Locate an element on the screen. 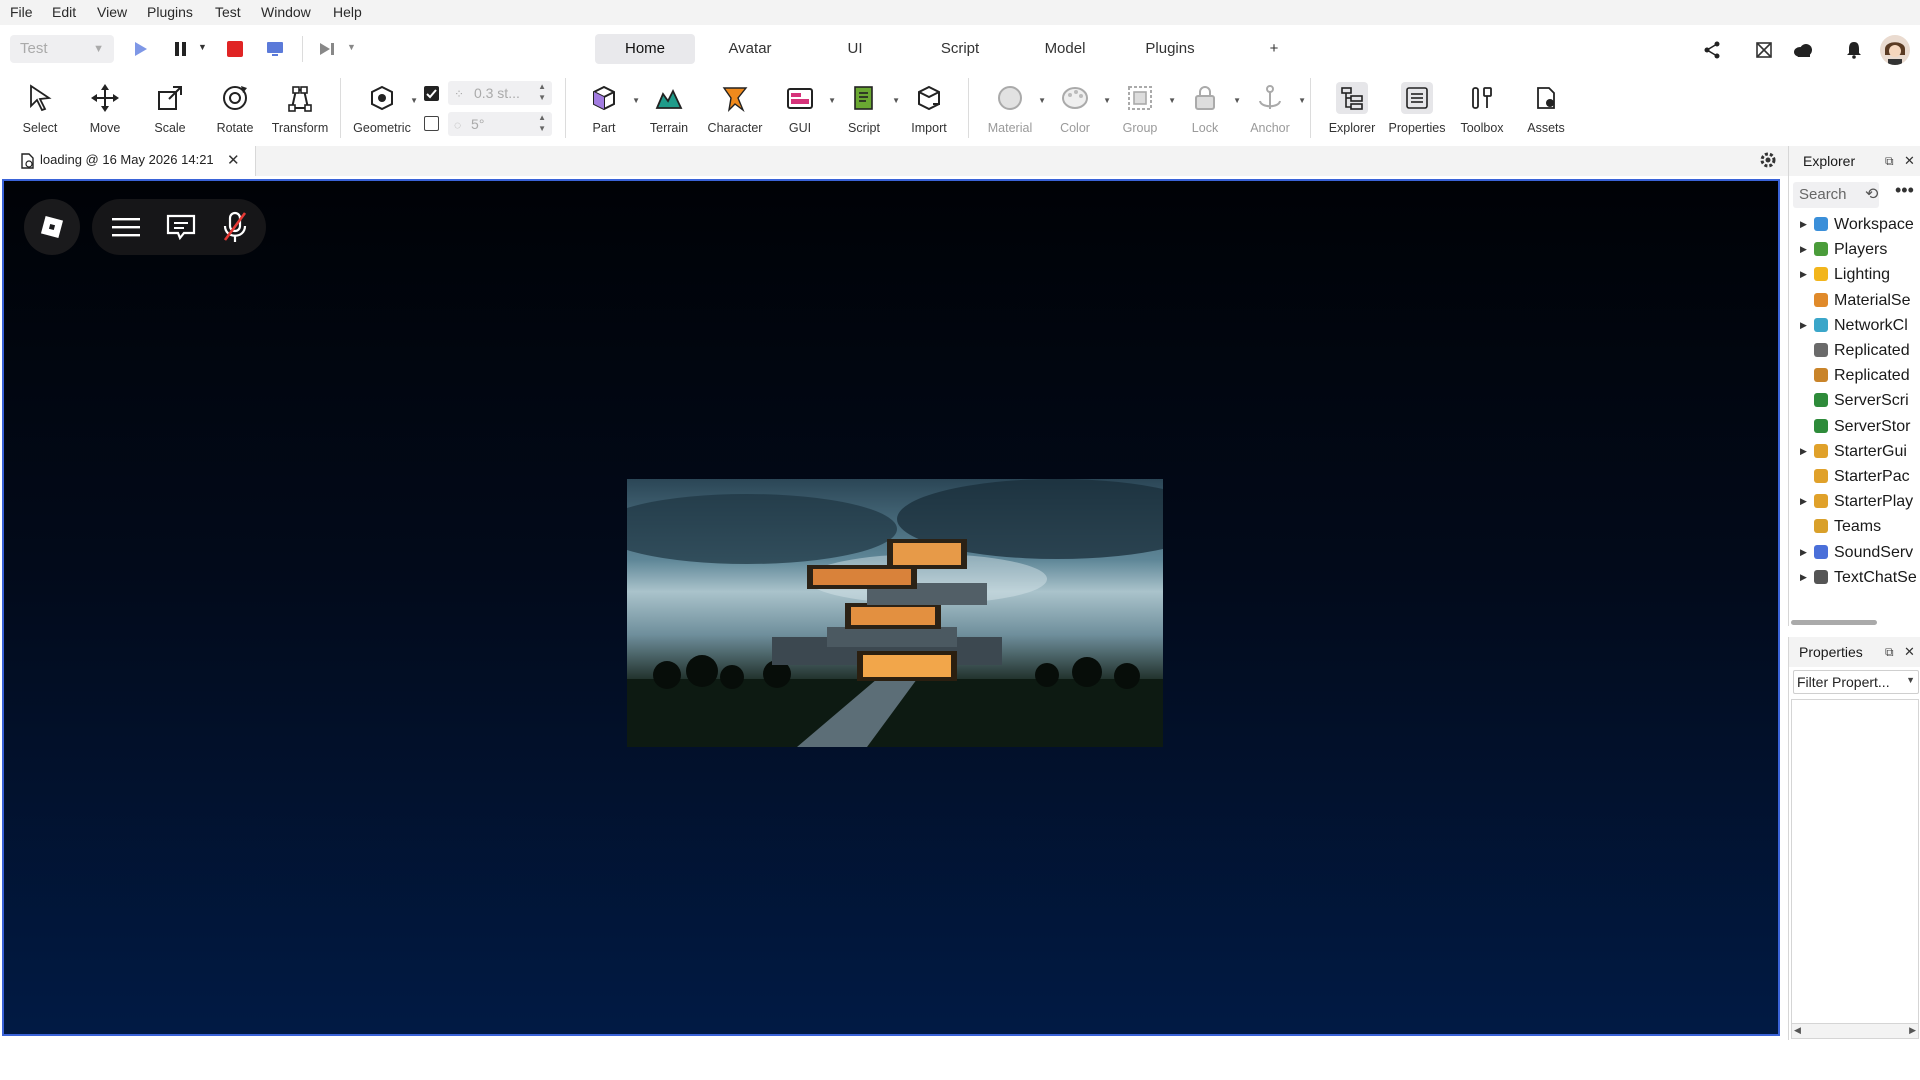 This screenshot has width=1920, height=1080. lock-tool: ▼ Lock is located at coordinates (1207, 112).